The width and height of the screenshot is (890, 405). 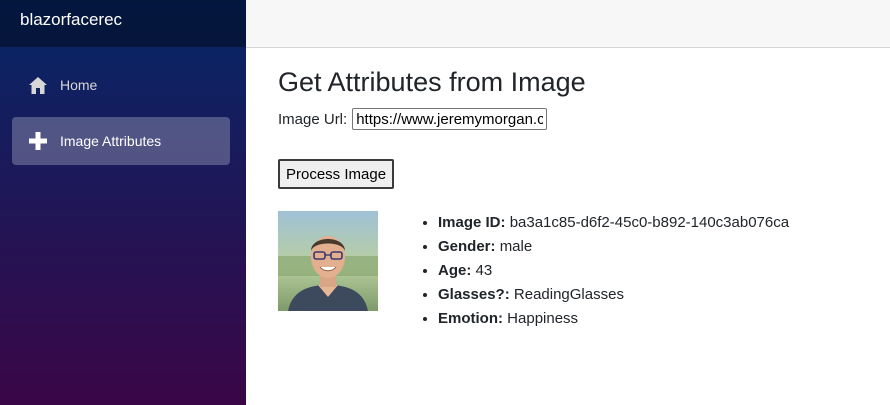 I want to click on attr-value: ReadingGlasses, so click(x=568, y=294).